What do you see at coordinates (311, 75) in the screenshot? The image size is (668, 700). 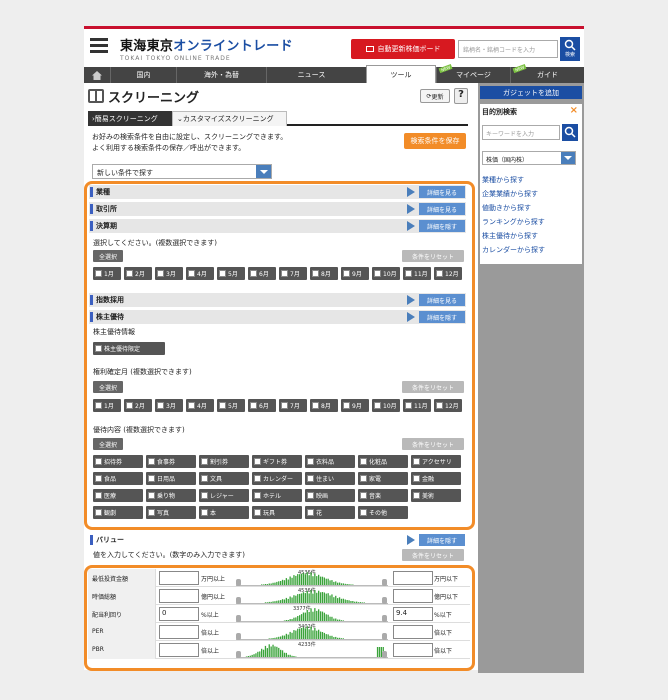 I see `nav-news: ニュース` at bounding box center [311, 75].